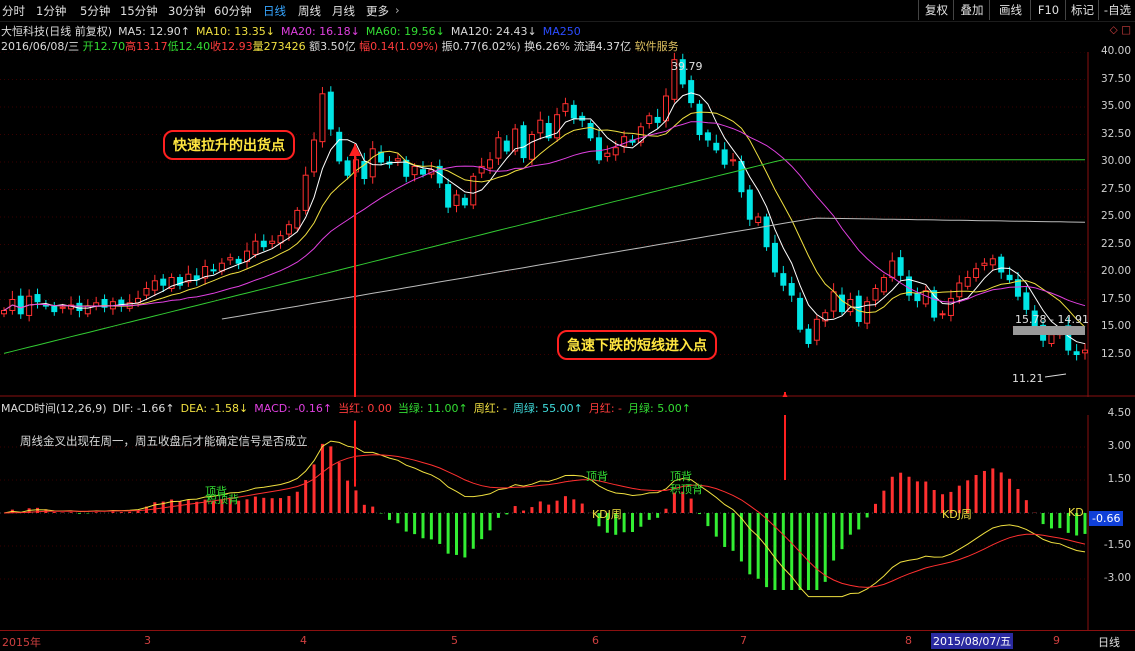 The width and height of the screenshot is (1135, 651). I want to click on macd-current-value: -0.66, so click(1106, 518).